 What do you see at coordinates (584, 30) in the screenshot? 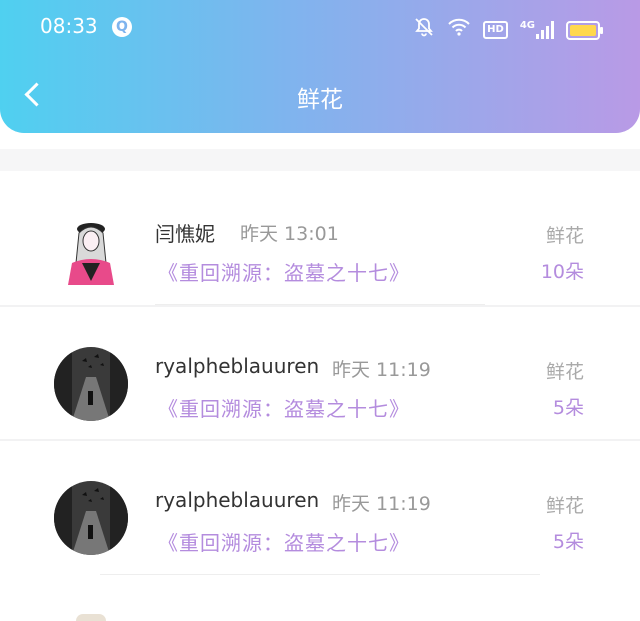
I see `battery-icon` at bounding box center [584, 30].